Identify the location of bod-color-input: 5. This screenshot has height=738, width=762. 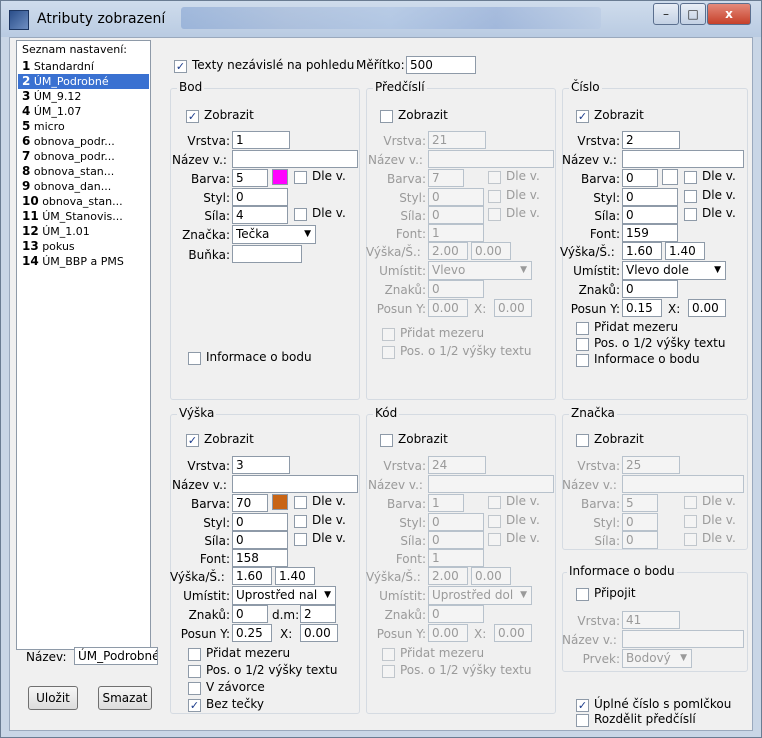
(250, 178).